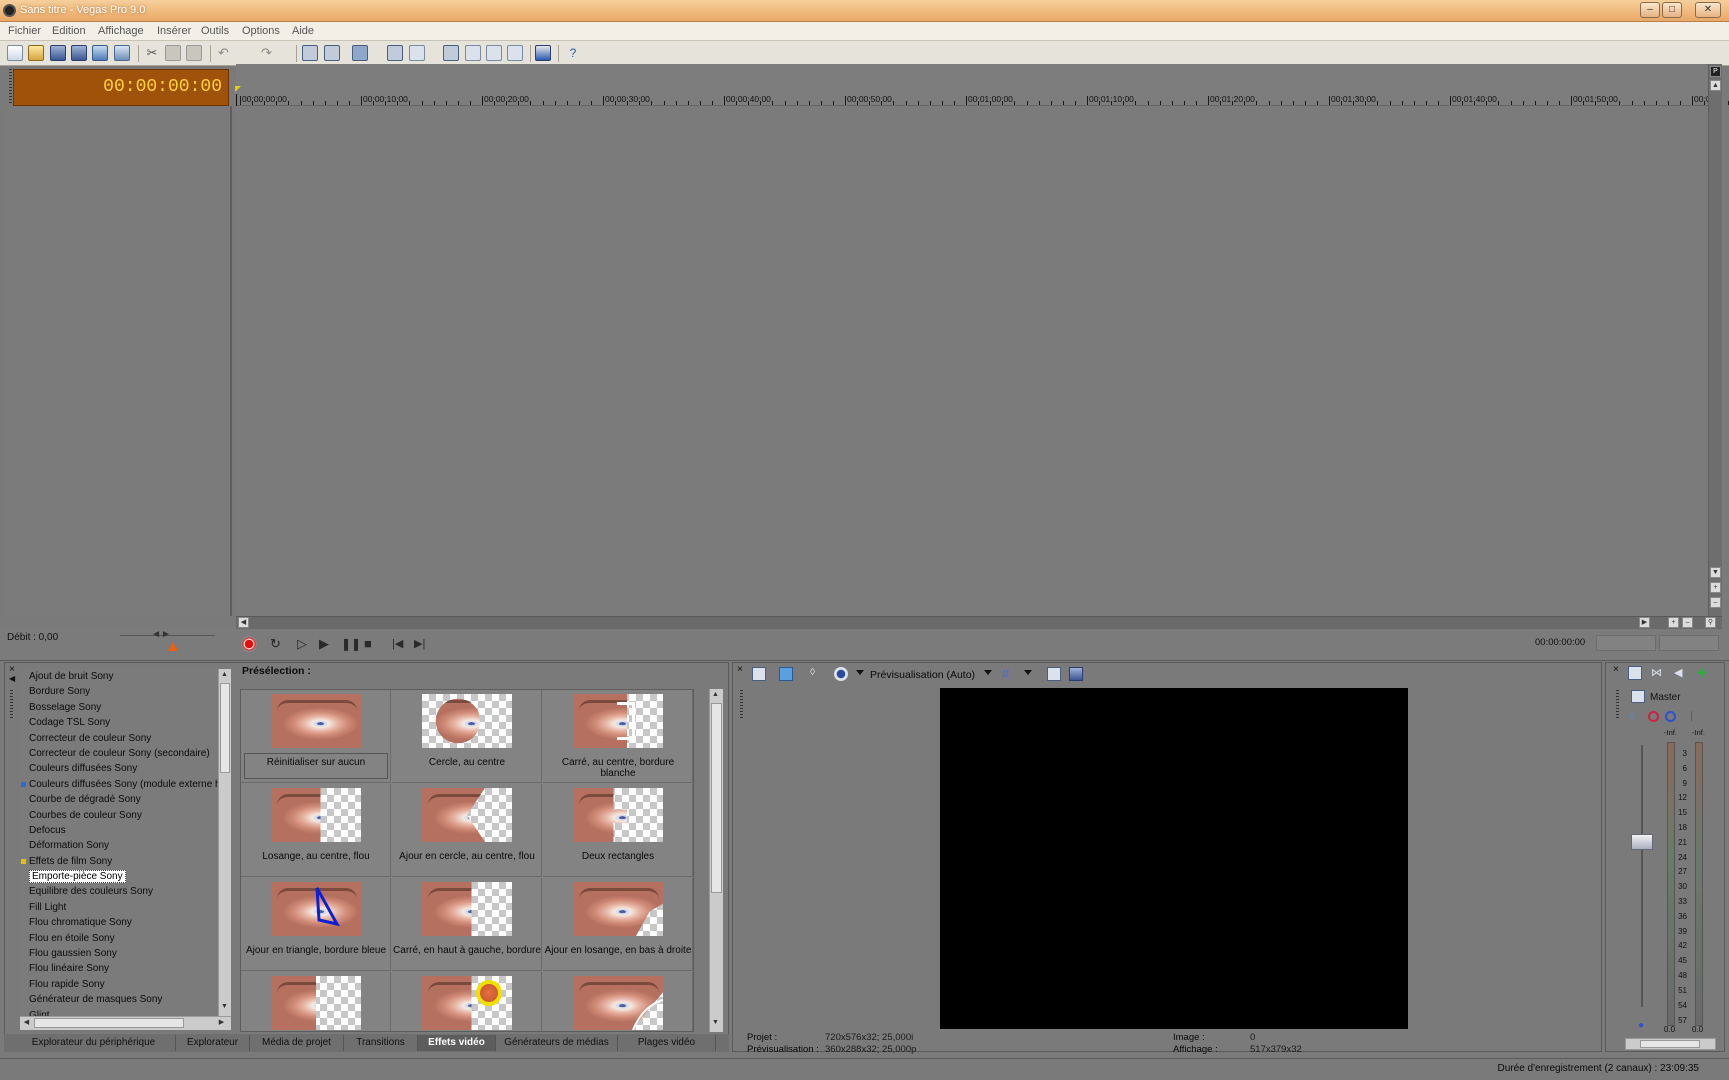 Image resolution: width=1729 pixels, height=1080 pixels. Describe the element at coordinates (1672, 10) in the screenshot. I see `maximize-button: □` at that location.